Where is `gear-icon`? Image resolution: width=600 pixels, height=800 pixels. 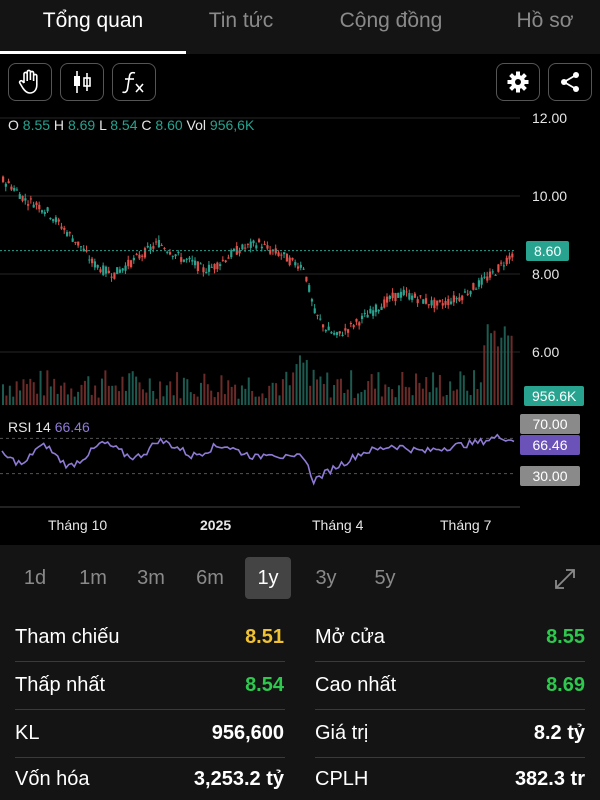
gear-icon is located at coordinates (518, 82).